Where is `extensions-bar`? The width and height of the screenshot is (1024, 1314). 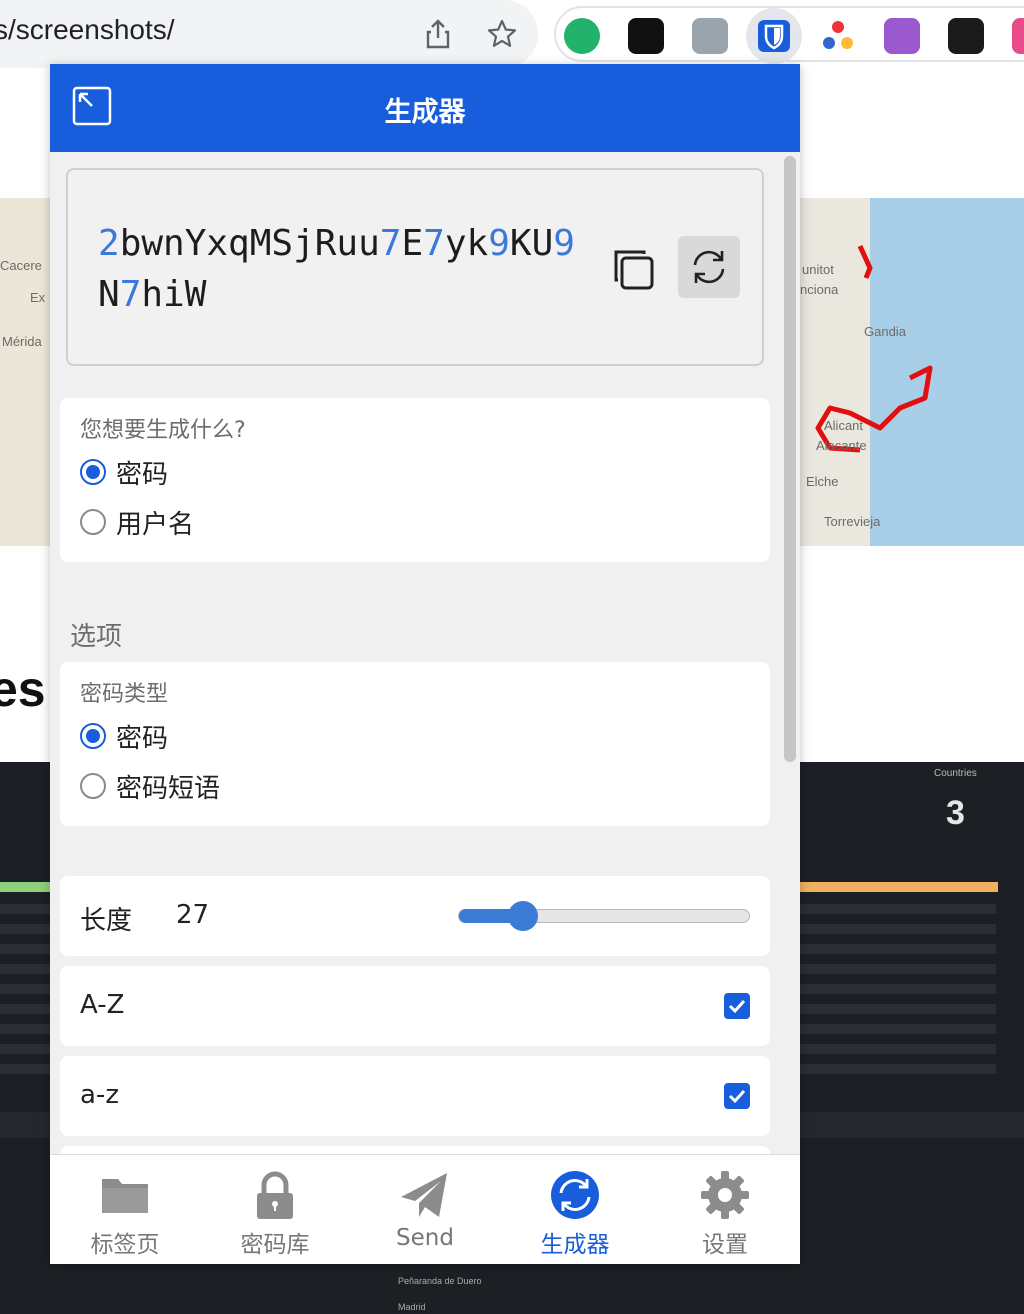
extensions-bar is located at coordinates (789, 35).